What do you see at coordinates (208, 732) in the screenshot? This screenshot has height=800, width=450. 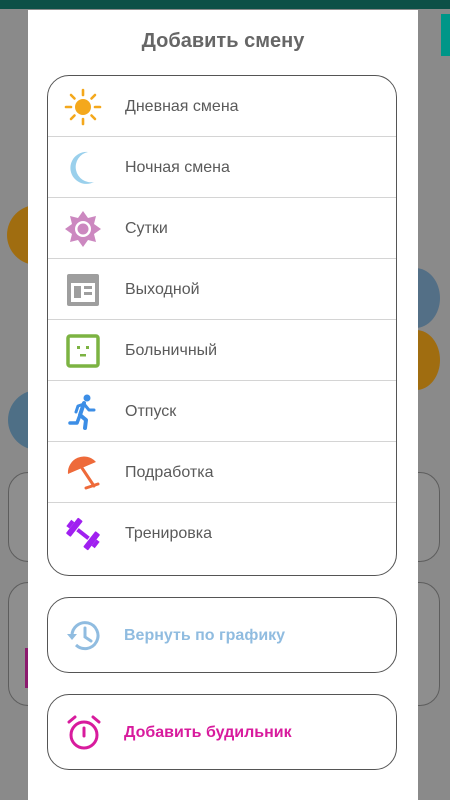 I see `add-alarm-label: Добавить будильник` at bounding box center [208, 732].